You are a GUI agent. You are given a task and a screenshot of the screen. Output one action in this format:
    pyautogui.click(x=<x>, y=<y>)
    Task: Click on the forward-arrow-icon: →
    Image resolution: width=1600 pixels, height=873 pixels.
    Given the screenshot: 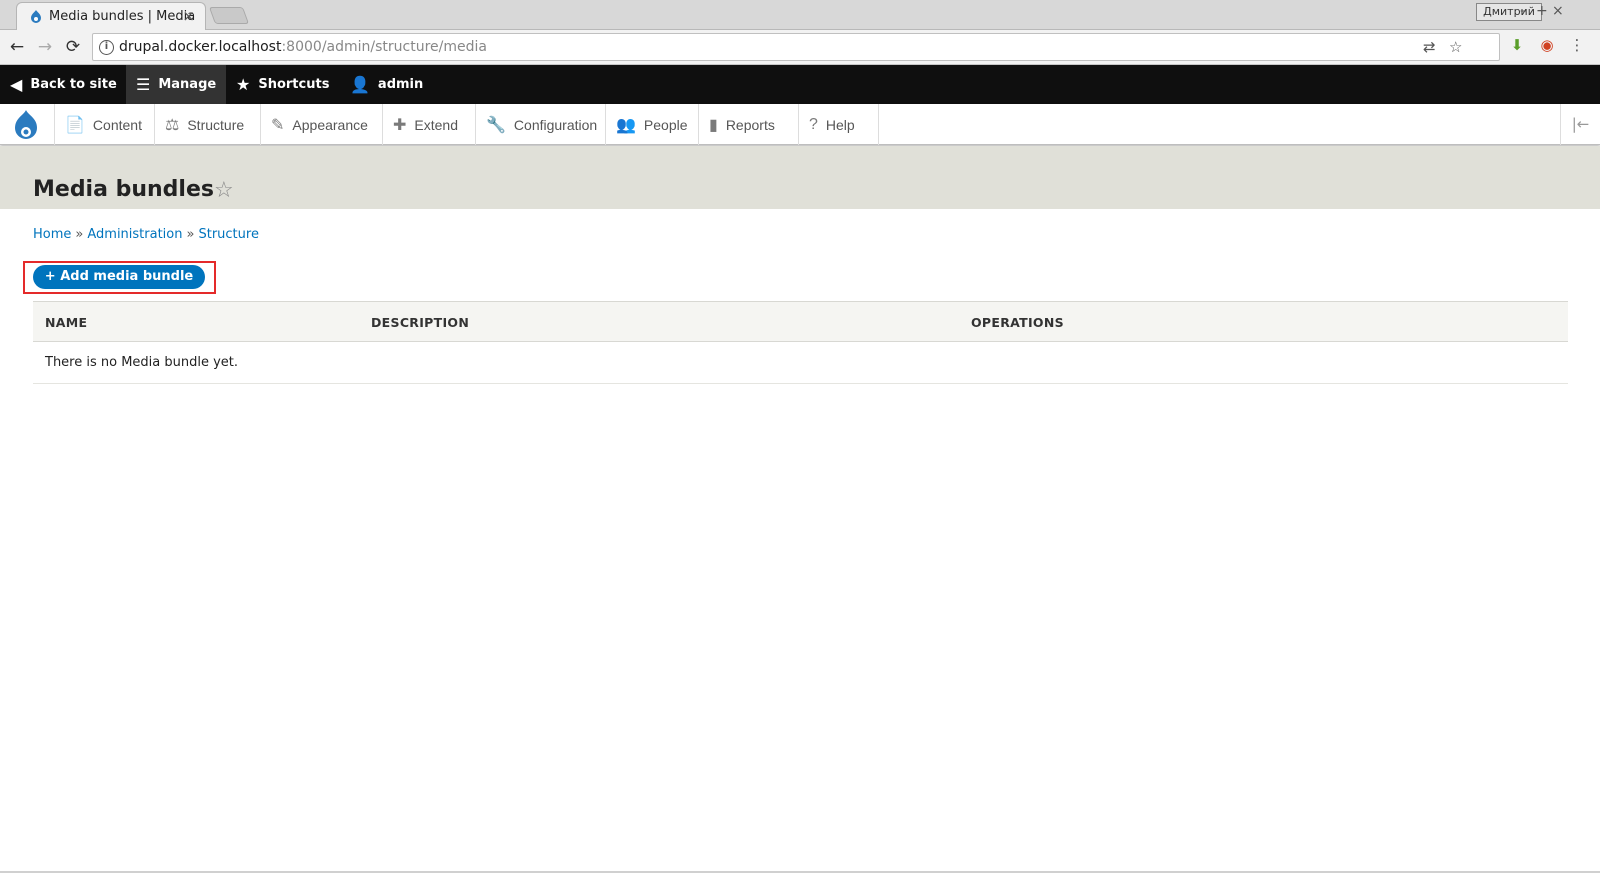 What is the action you would take?
    pyautogui.click(x=45, y=47)
    